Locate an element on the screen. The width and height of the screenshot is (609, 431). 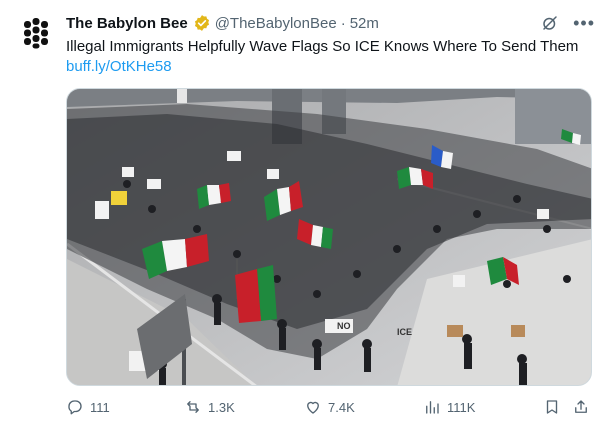
views-icon is located at coordinates (432, 407).